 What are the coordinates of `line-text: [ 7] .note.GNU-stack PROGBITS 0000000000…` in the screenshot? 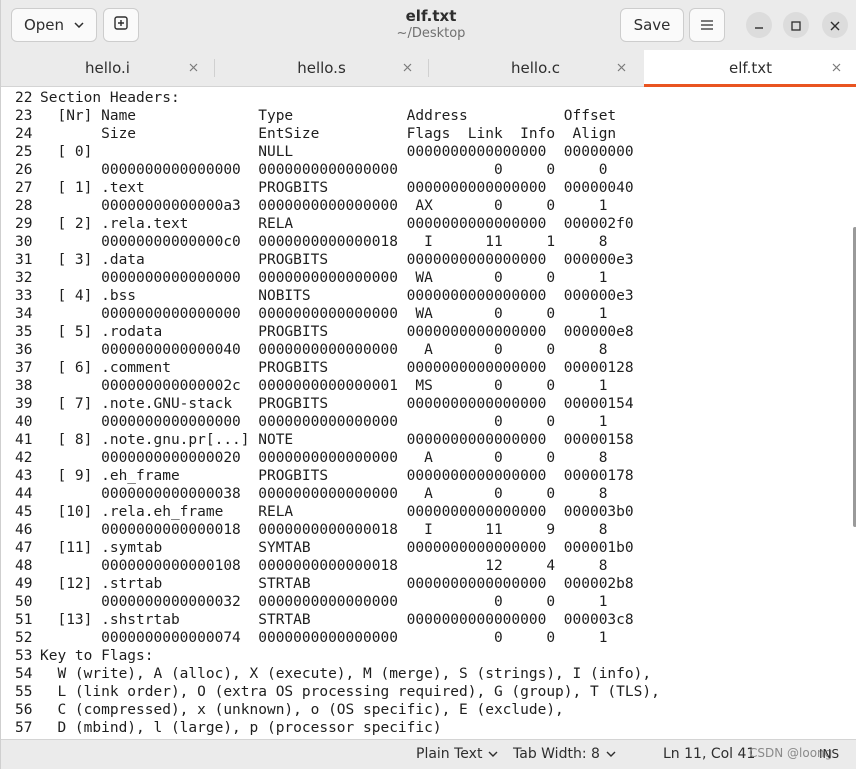 It's located at (337, 404).